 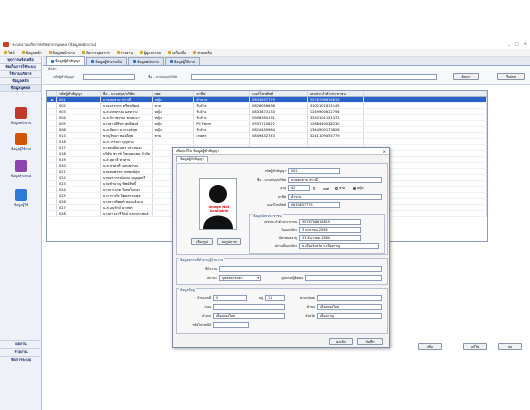 I want to click on column-header: เลขประจำตัวประชาชน, so click(x=336, y=93).